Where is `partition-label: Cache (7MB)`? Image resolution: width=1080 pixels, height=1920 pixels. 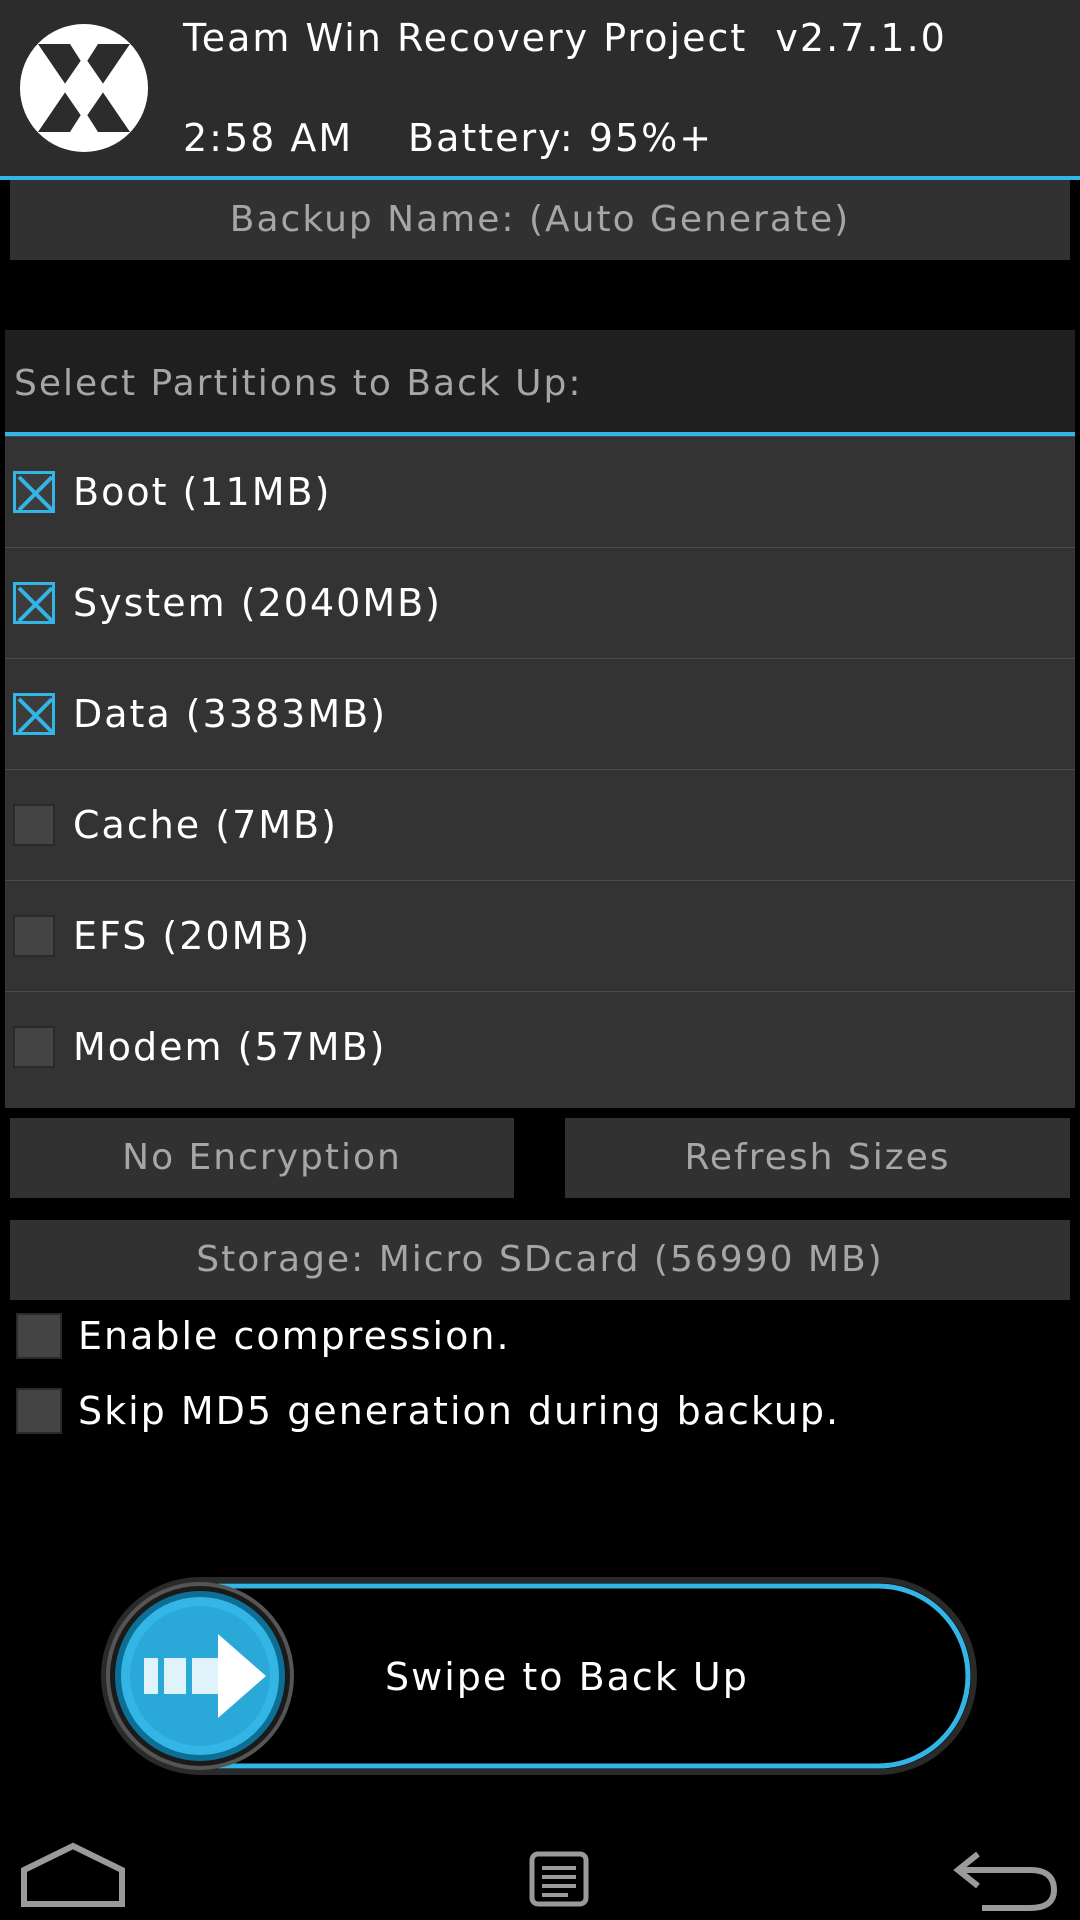 partition-label: Cache (7MB) is located at coordinates (205, 825).